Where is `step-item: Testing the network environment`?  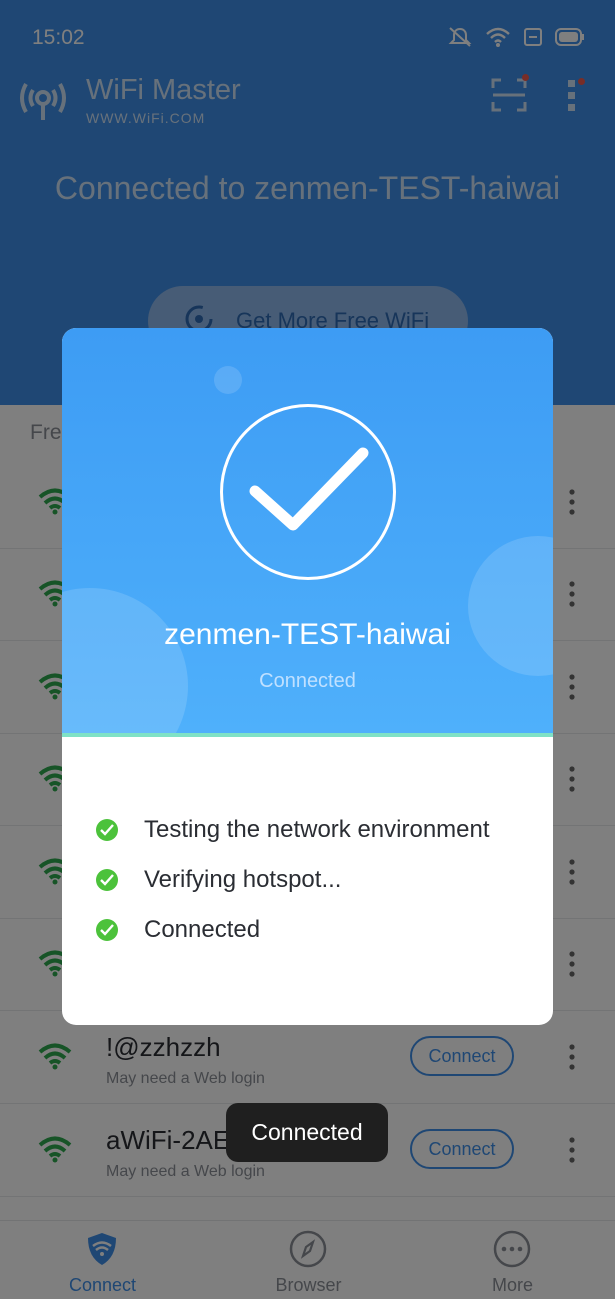 step-item: Testing the network environment is located at coordinates (293, 830).